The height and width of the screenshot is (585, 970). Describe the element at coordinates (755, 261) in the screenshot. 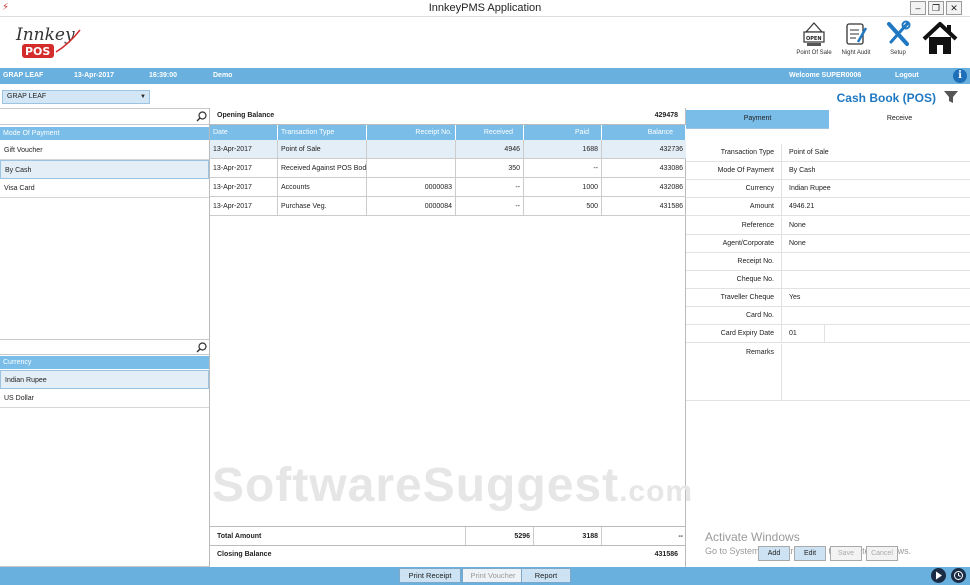

I see `field-label: Receipt No.` at that location.